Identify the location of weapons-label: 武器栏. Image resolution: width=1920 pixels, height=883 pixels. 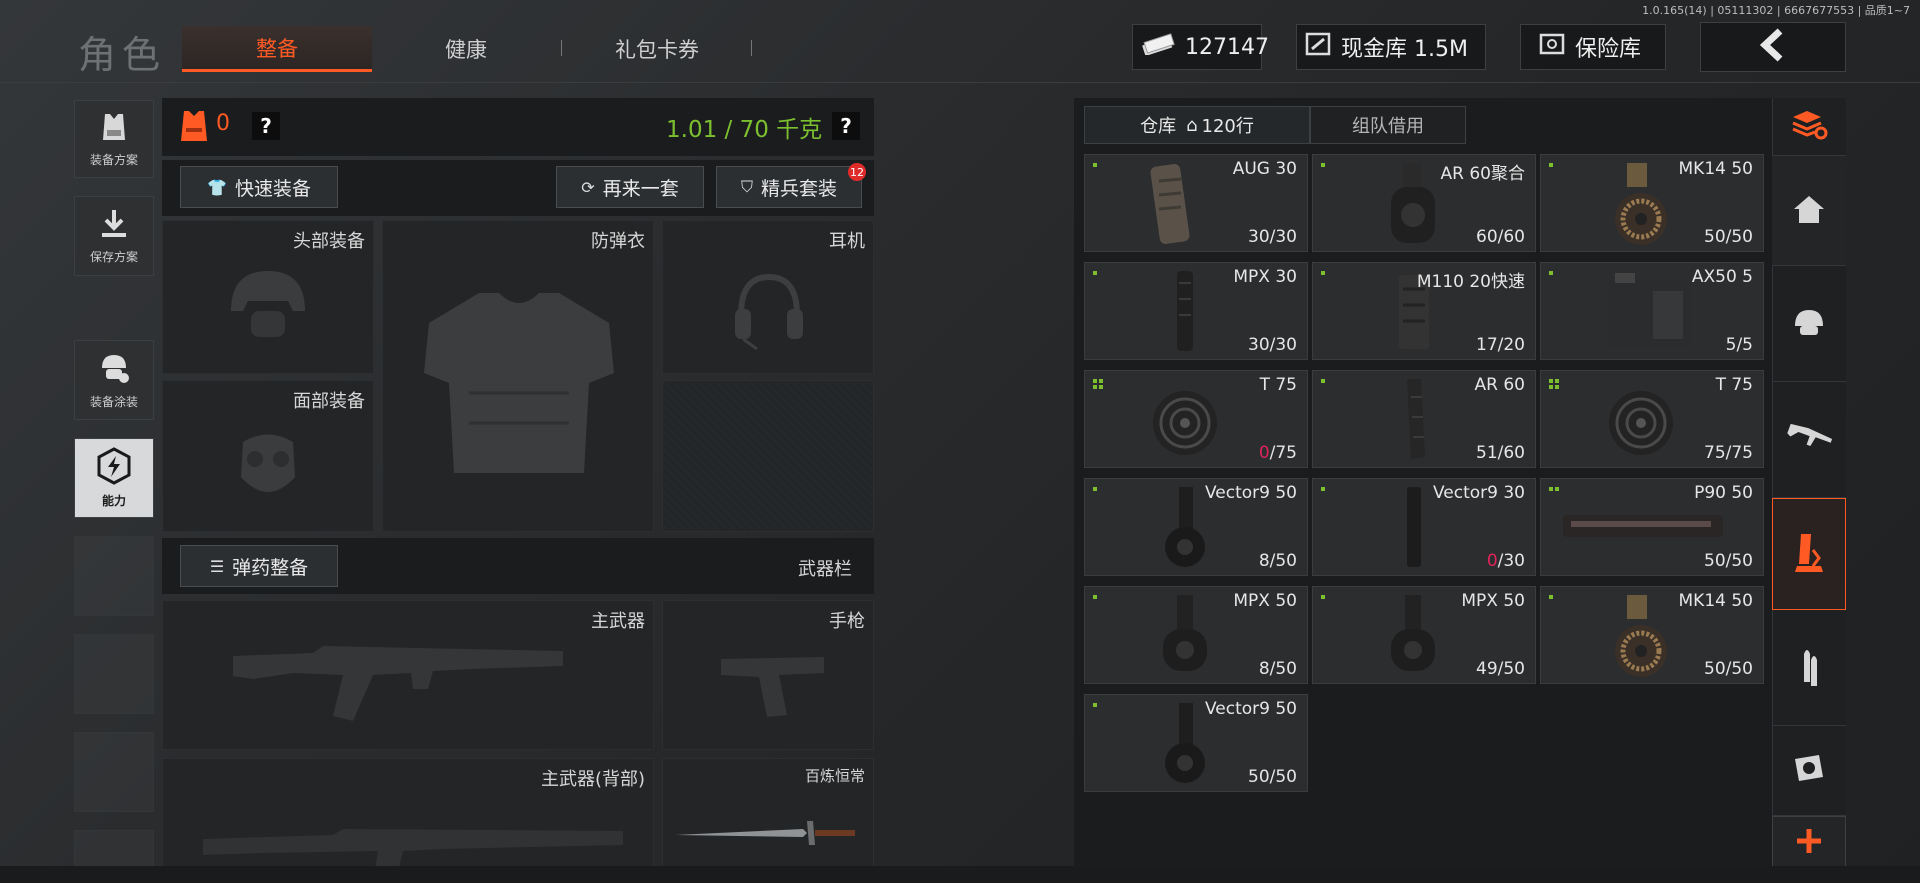
(825, 569).